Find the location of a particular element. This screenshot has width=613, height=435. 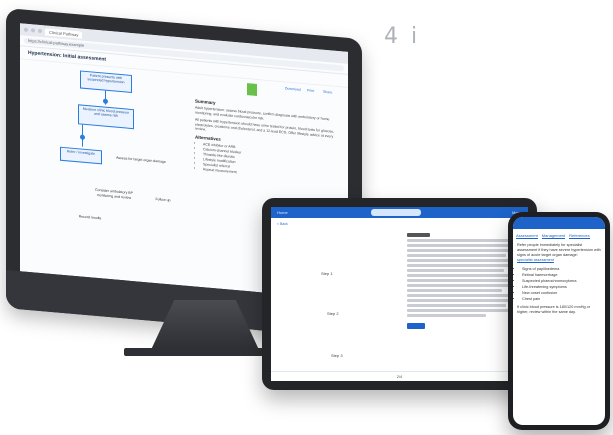

tablet-diagram-pane: Step 1 Step 2 Step 3 is located at coordinates (335, 306).